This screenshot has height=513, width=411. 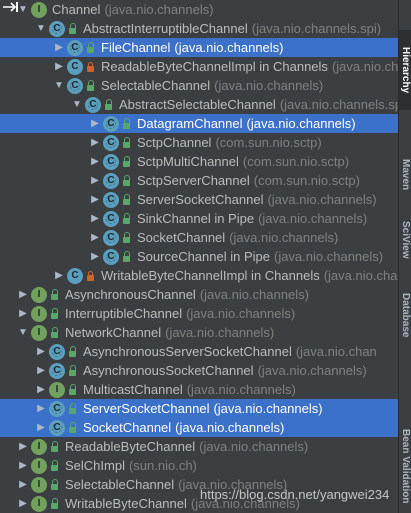 I want to click on package-name: (java.nio.chan, so click(x=336, y=351).